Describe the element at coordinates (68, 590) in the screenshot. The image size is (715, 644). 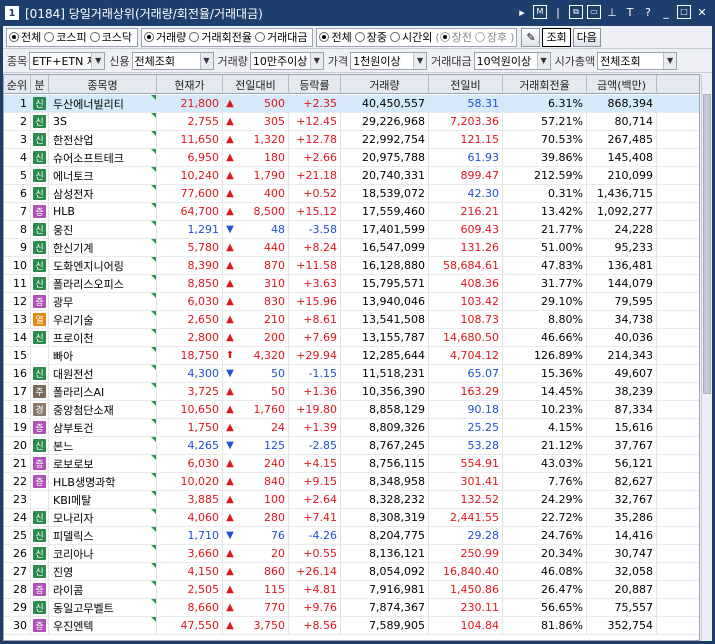
I see `stock-name: 라이콤` at that location.